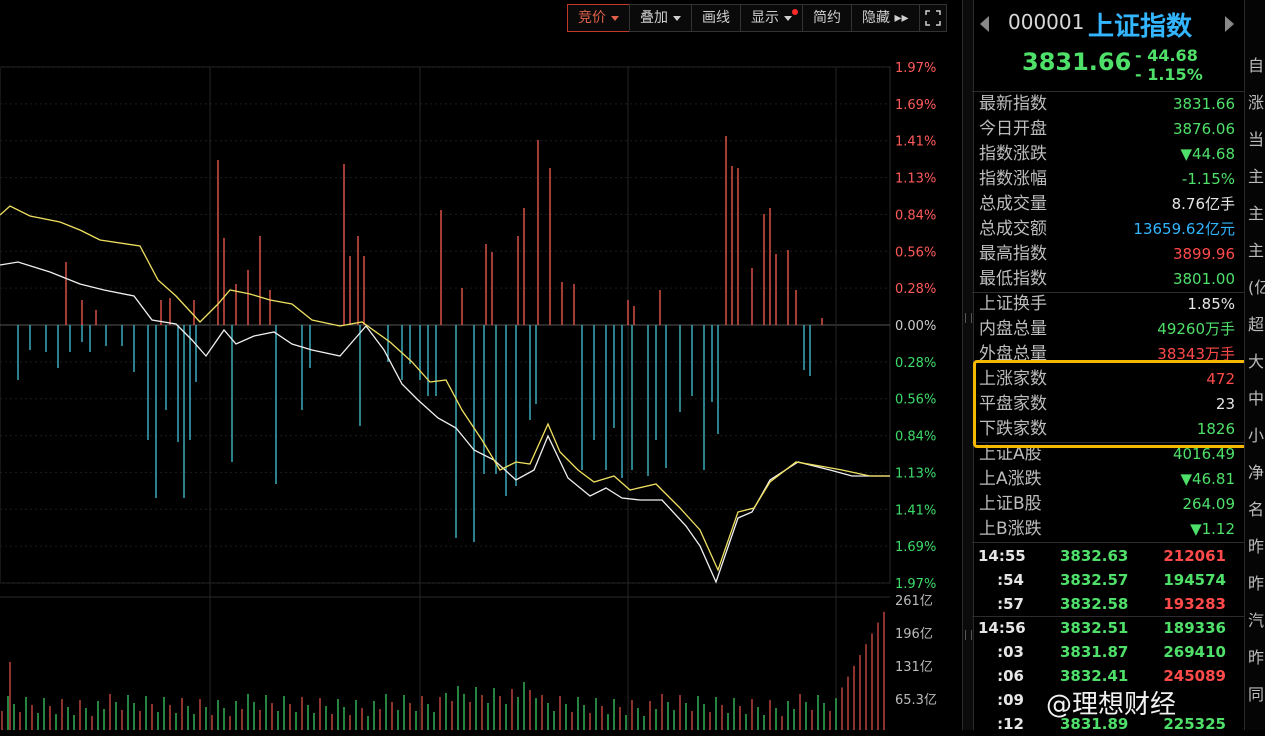  I want to click on stat-row: 总成交额 13659.62亿元, so click(1108, 229).